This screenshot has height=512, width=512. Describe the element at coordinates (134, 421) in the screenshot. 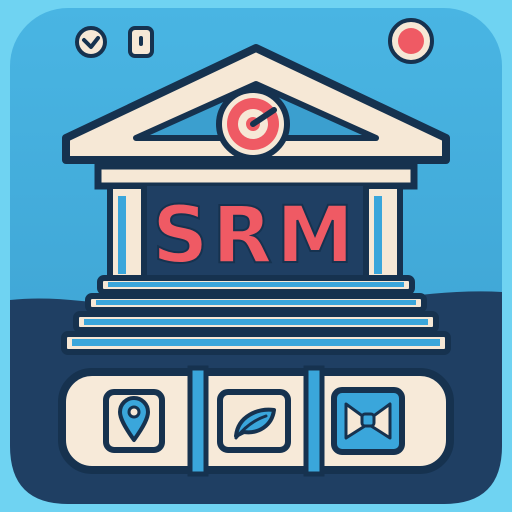

I see `location-pin-icon` at that location.